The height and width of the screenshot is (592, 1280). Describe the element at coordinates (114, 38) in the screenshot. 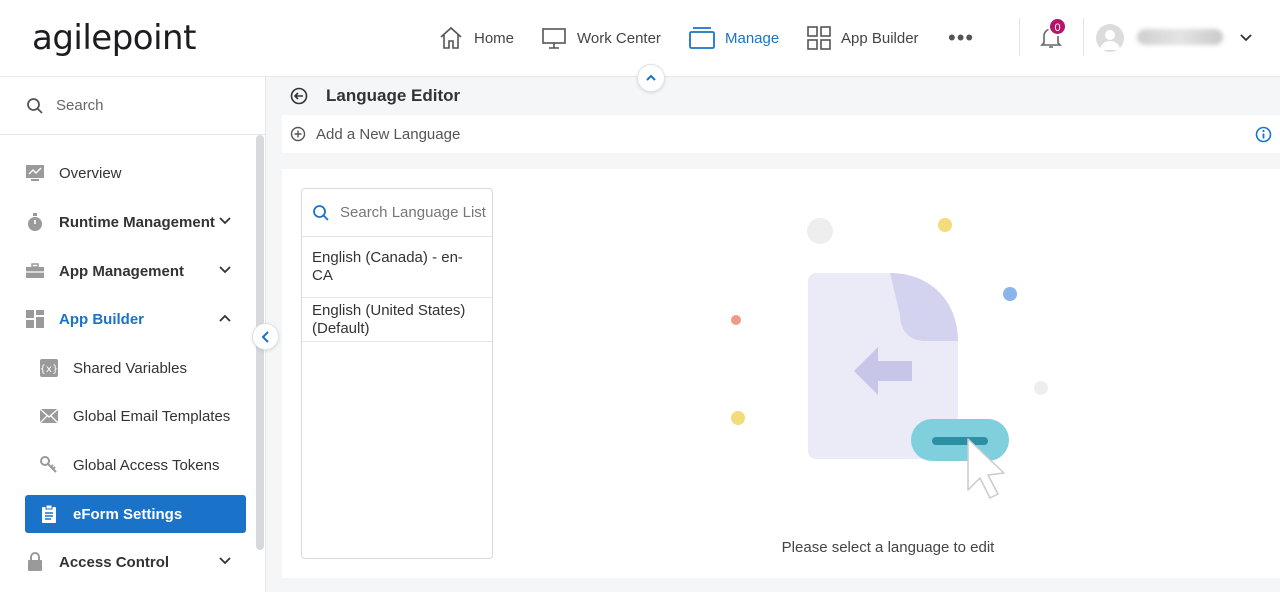

I see `agilepoint-logo: agilepoint` at that location.